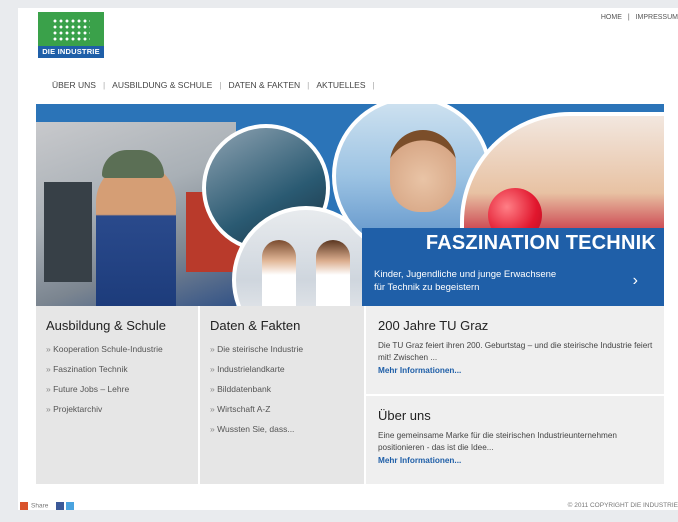  I want to click on footer: Share © 2011 COPYRIGHT DIE INDUSTRIE, so click(348, 507).